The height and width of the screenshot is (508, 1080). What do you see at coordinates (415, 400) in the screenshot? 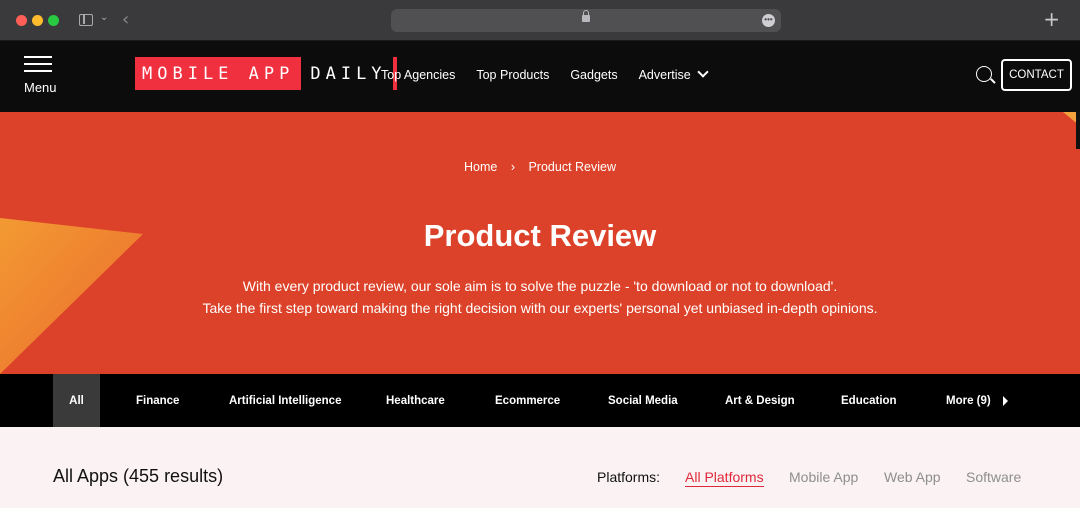
I see `tab-healthcare: Healthcare` at bounding box center [415, 400].